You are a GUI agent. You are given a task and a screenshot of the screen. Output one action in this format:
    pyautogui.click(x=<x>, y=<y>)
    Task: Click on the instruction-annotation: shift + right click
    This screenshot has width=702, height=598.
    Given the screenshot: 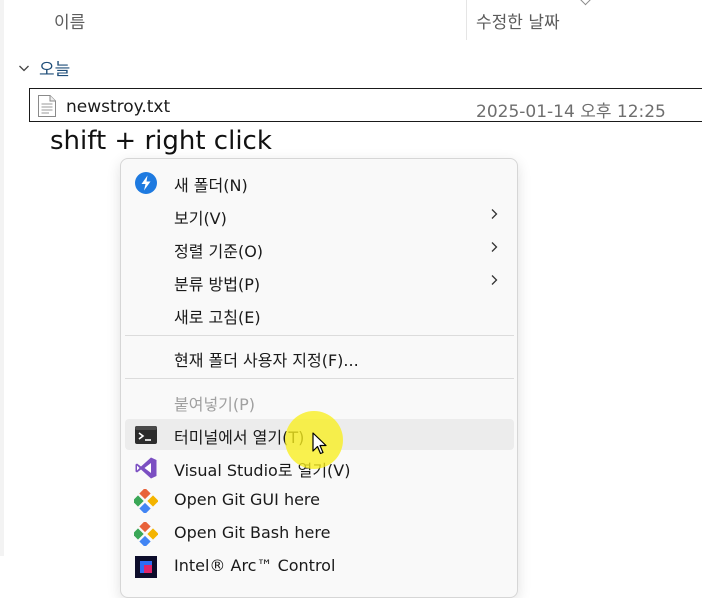 What is the action you would take?
    pyautogui.click(x=161, y=141)
    